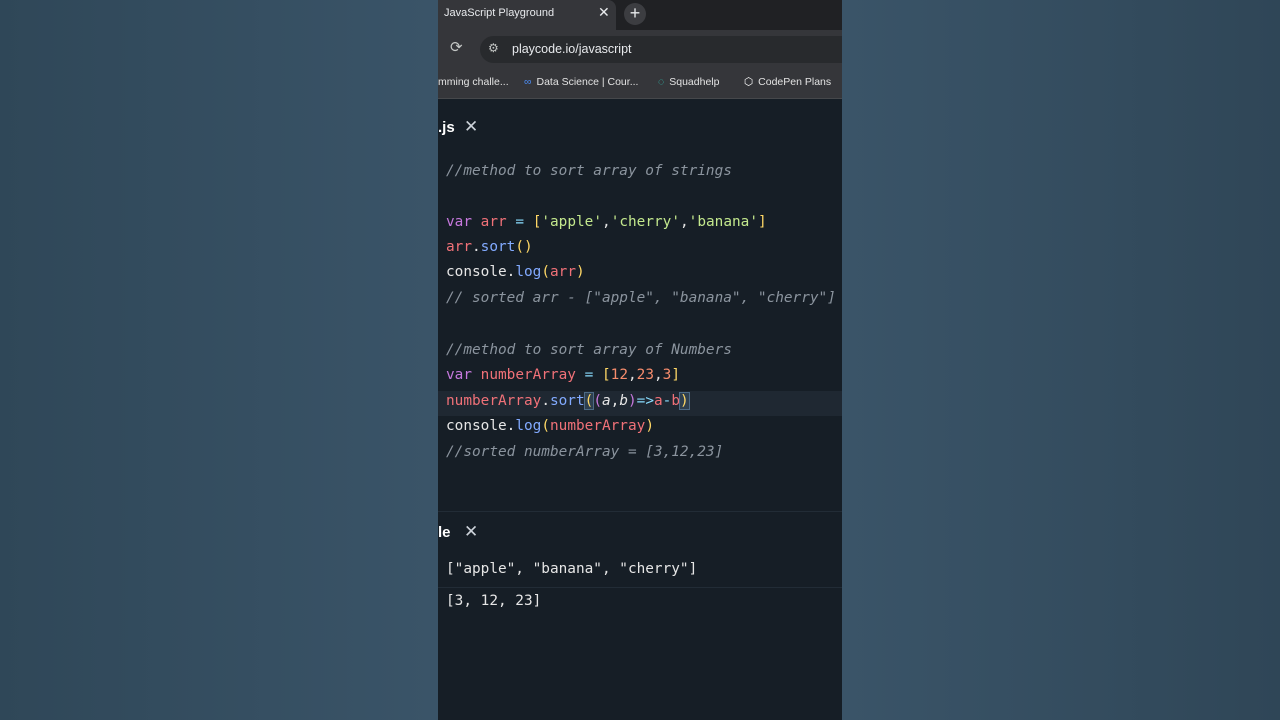 The image size is (1280, 720). Describe the element at coordinates (604, 12) in the screenshot. I see `close-tab-icon: ✕` at that location.